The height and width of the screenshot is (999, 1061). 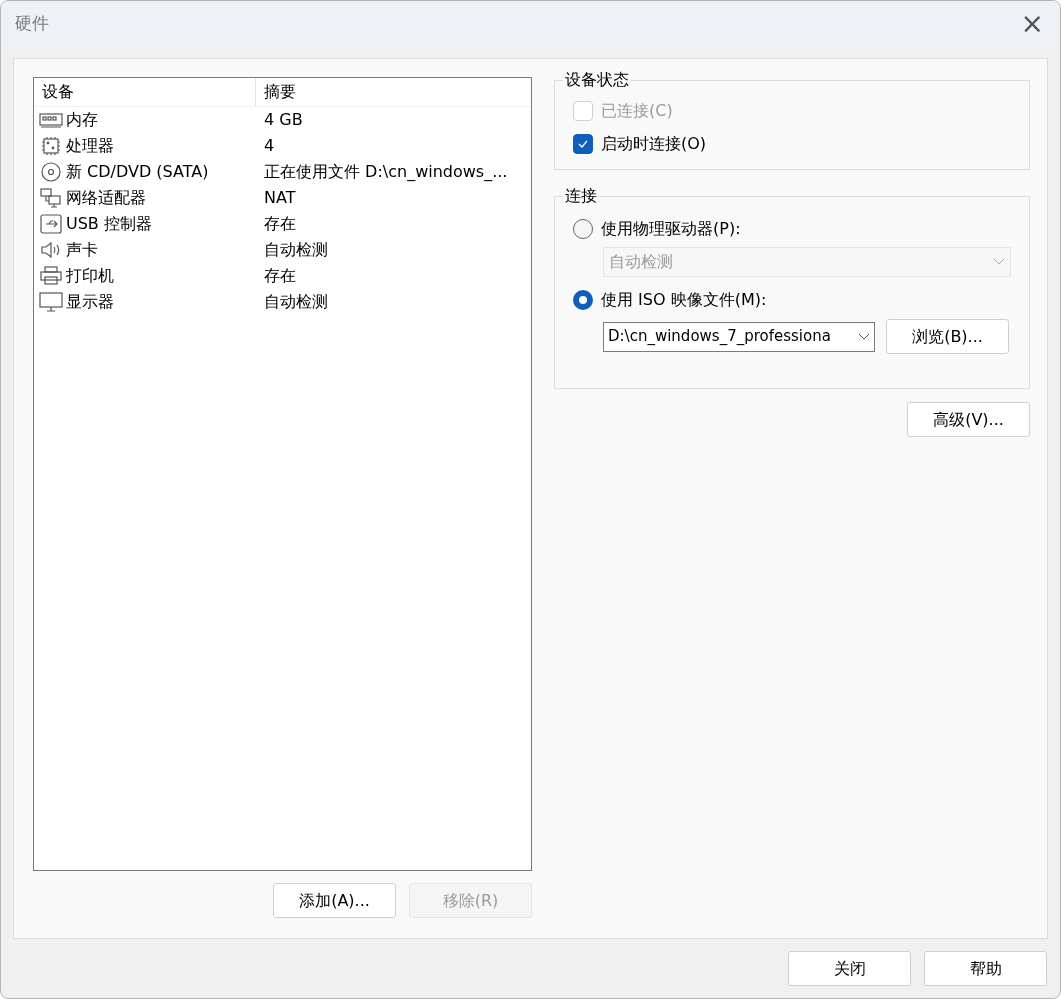 I want to click on iso-path: D:\cn_windows_7_professiona, so click(x=719, y=337).